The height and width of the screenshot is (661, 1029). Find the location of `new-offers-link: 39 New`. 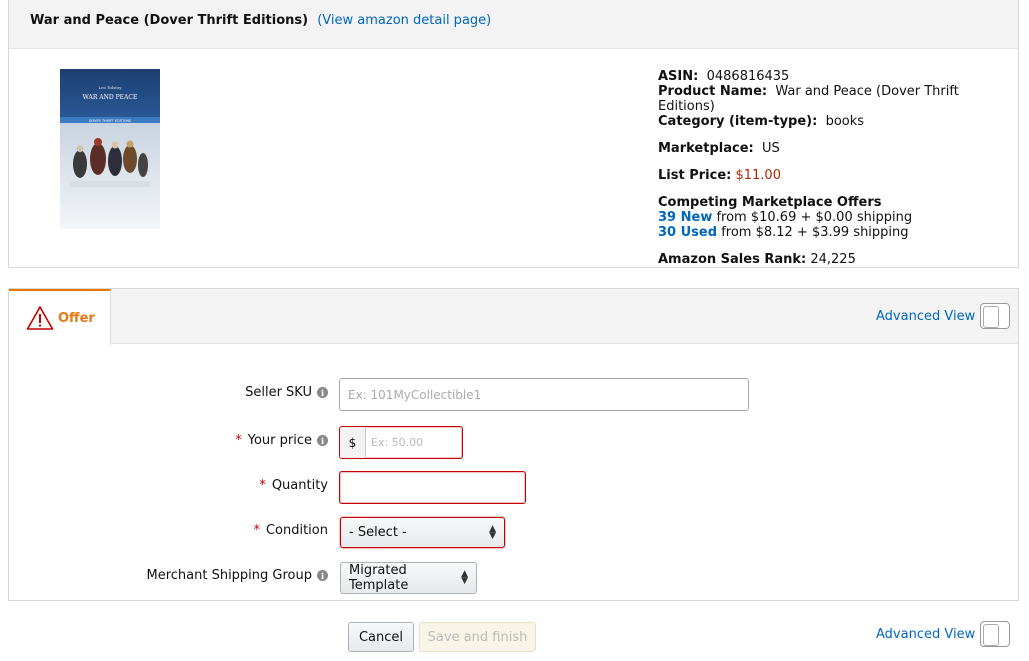

new-offers-link: 39 New is located at coordinates (685, 217).